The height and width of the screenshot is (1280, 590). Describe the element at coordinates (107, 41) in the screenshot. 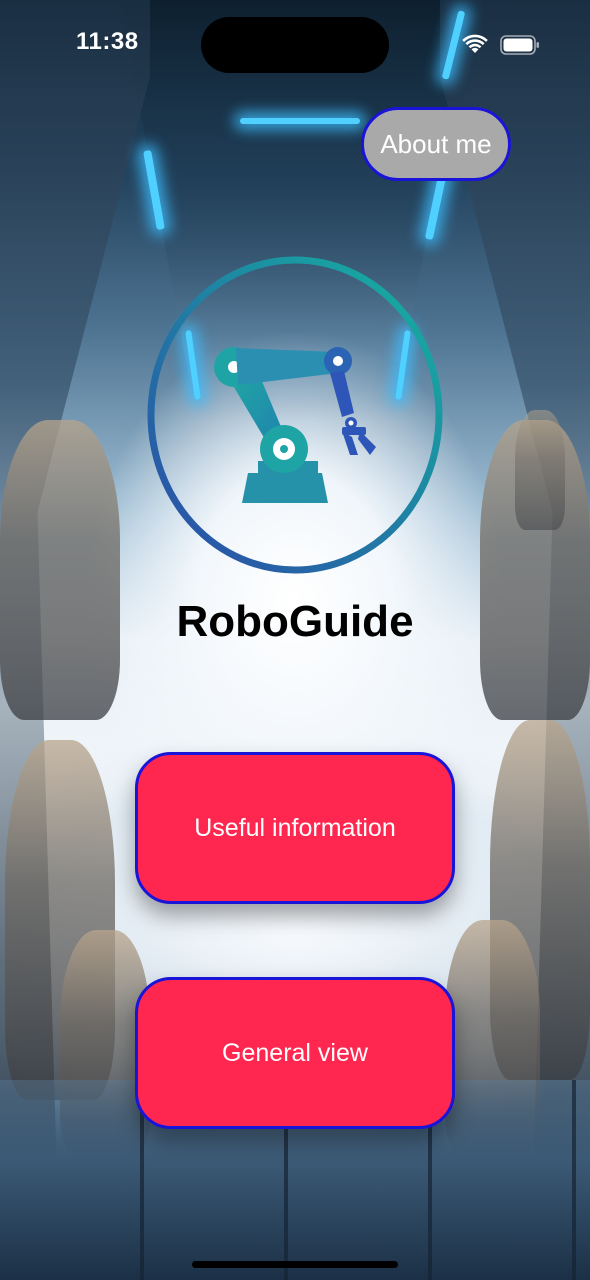

I see `status-time: 11:38` at that location.